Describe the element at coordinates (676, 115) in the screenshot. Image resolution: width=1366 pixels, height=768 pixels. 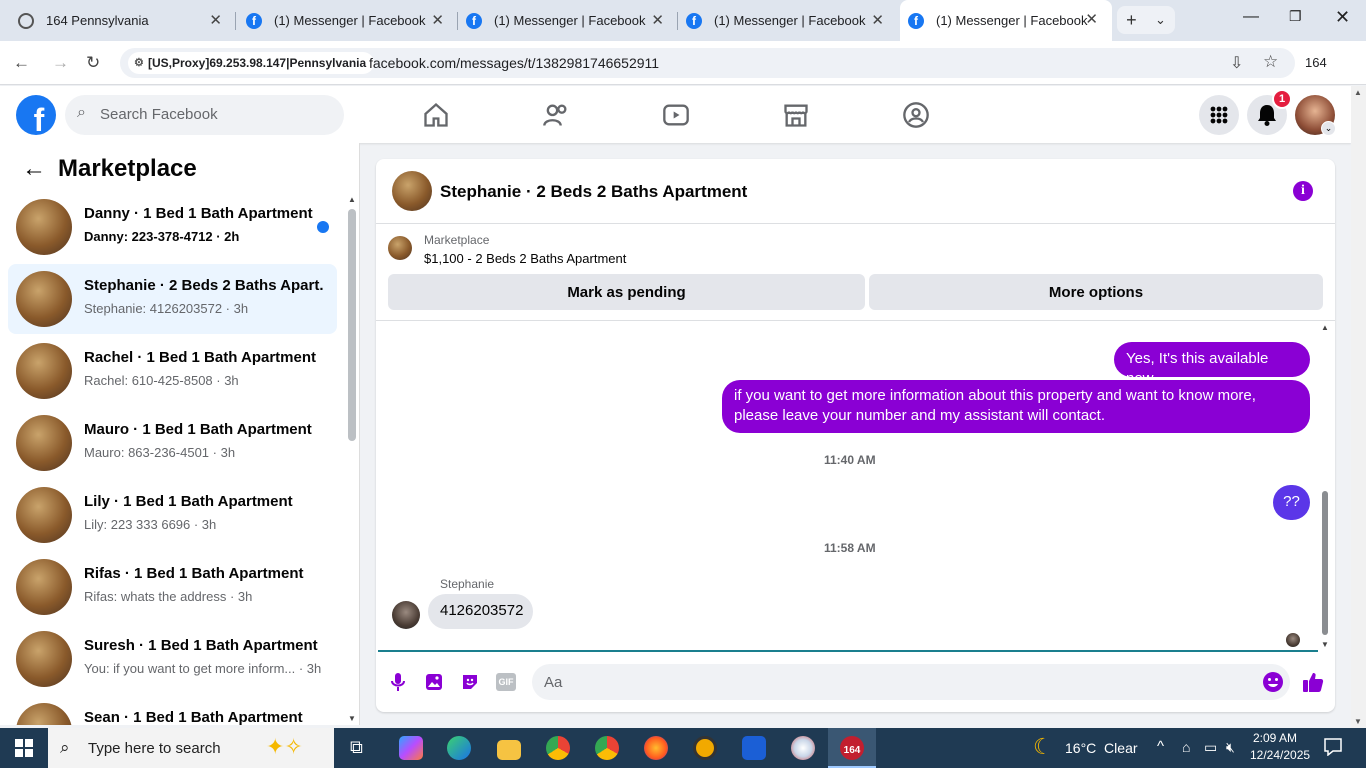
I see `video-icon` at that location.